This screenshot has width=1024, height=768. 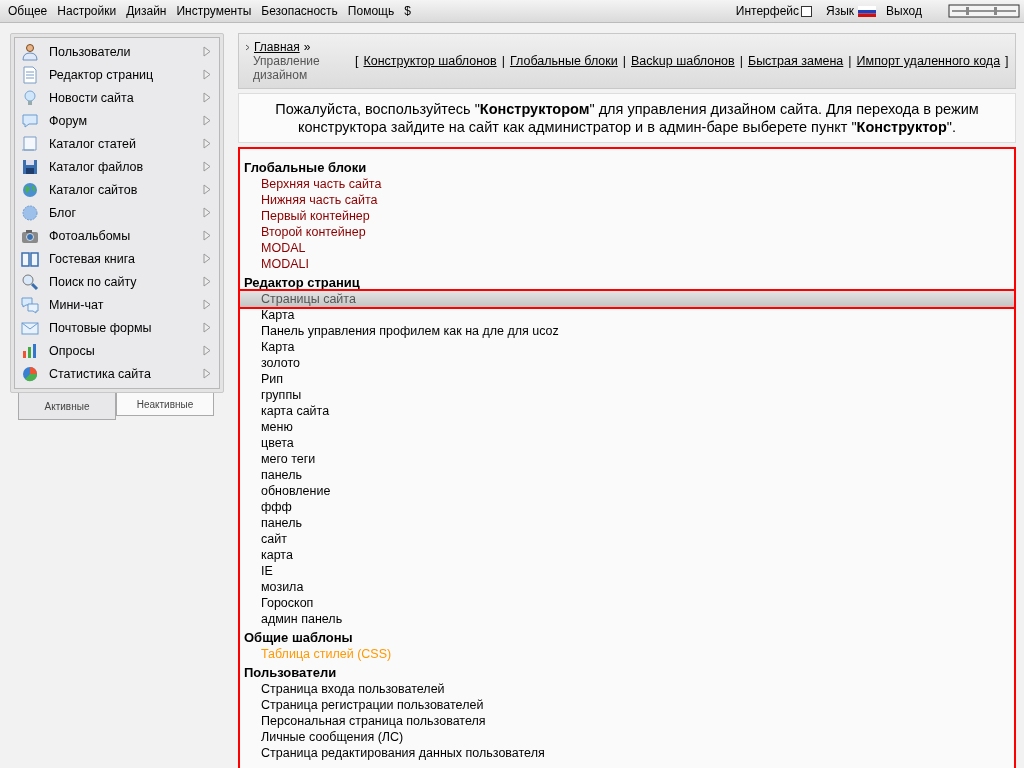 I want to click on template-link: Страница редактирования данных пользователя, so click(x=629, y=753).